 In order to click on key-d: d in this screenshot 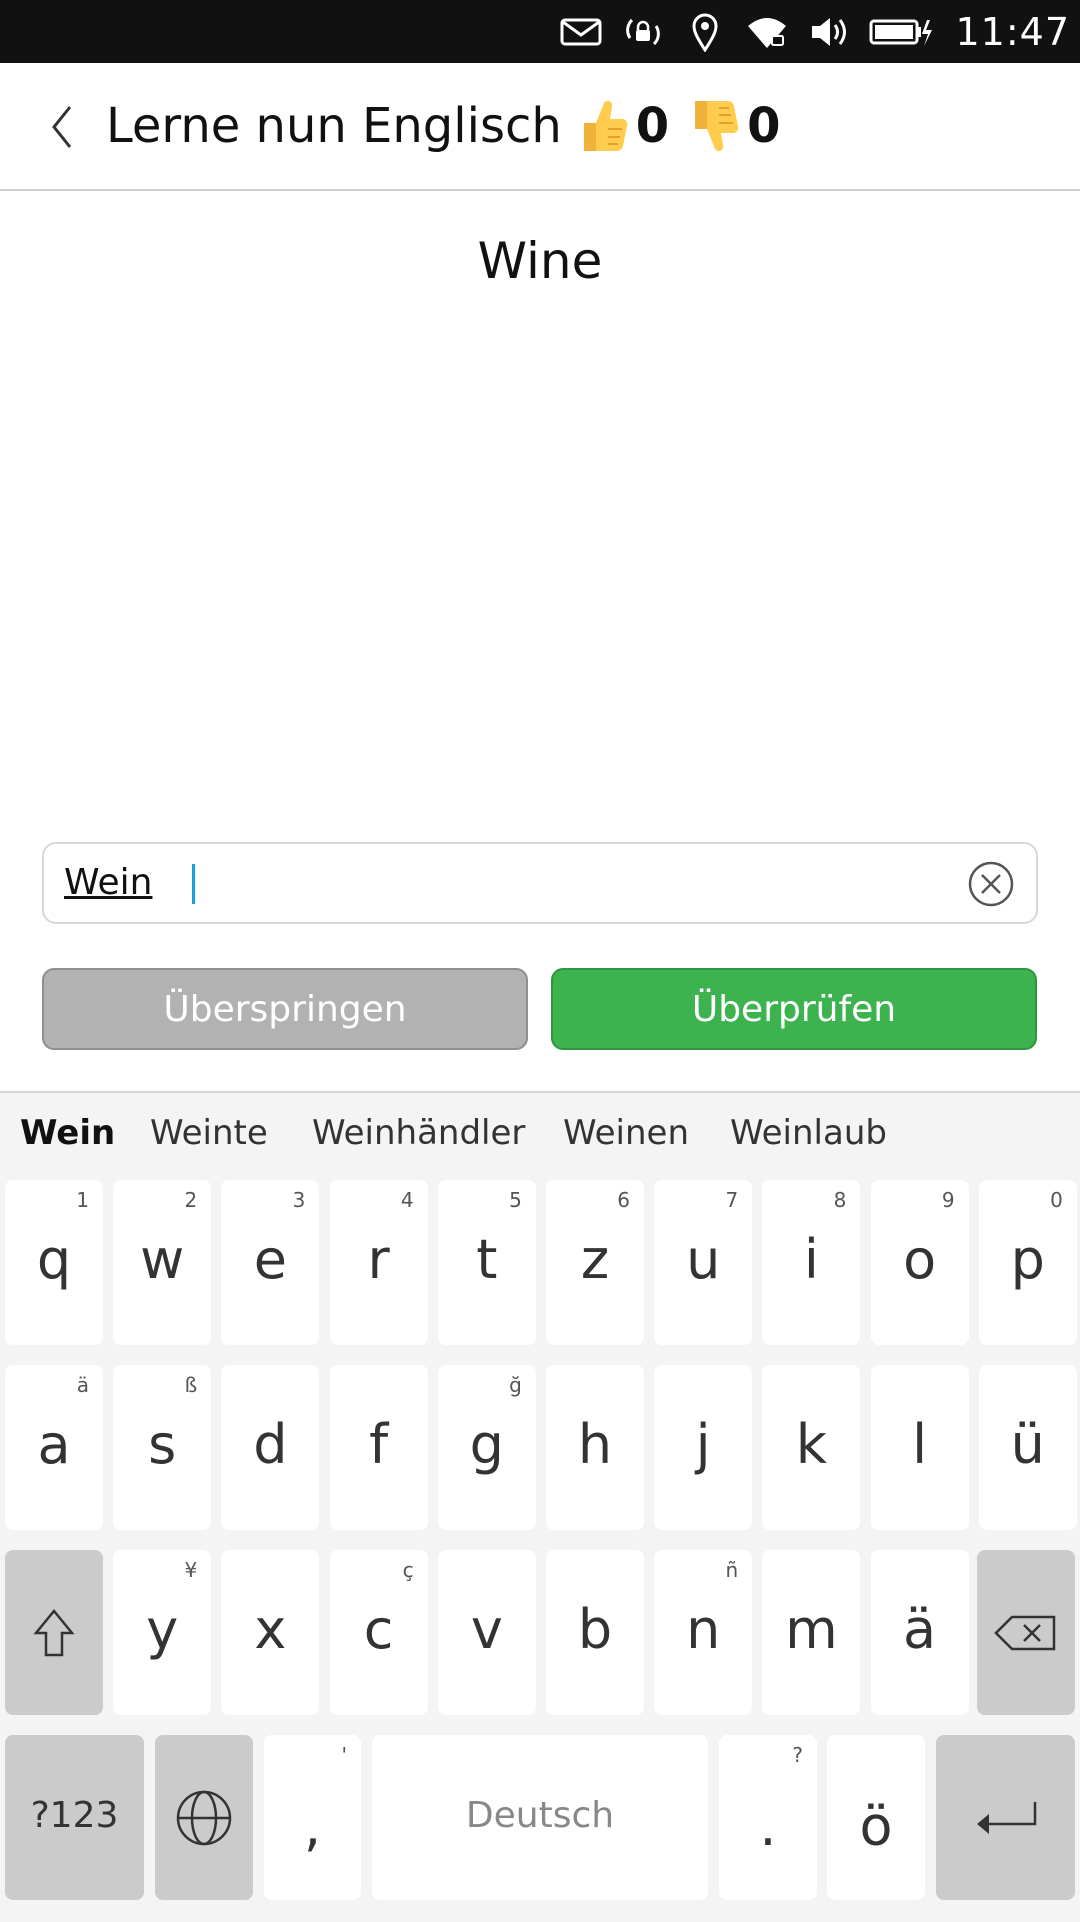, I will do `click(270, 1447)`.